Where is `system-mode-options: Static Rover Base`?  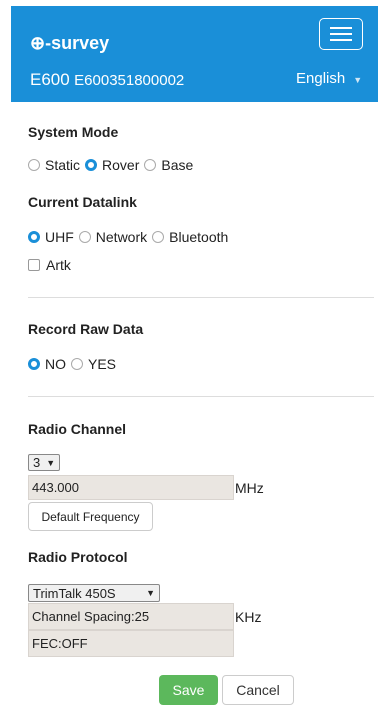
system-mode-options: Static Rover Base is located at coordinates (113, 165).